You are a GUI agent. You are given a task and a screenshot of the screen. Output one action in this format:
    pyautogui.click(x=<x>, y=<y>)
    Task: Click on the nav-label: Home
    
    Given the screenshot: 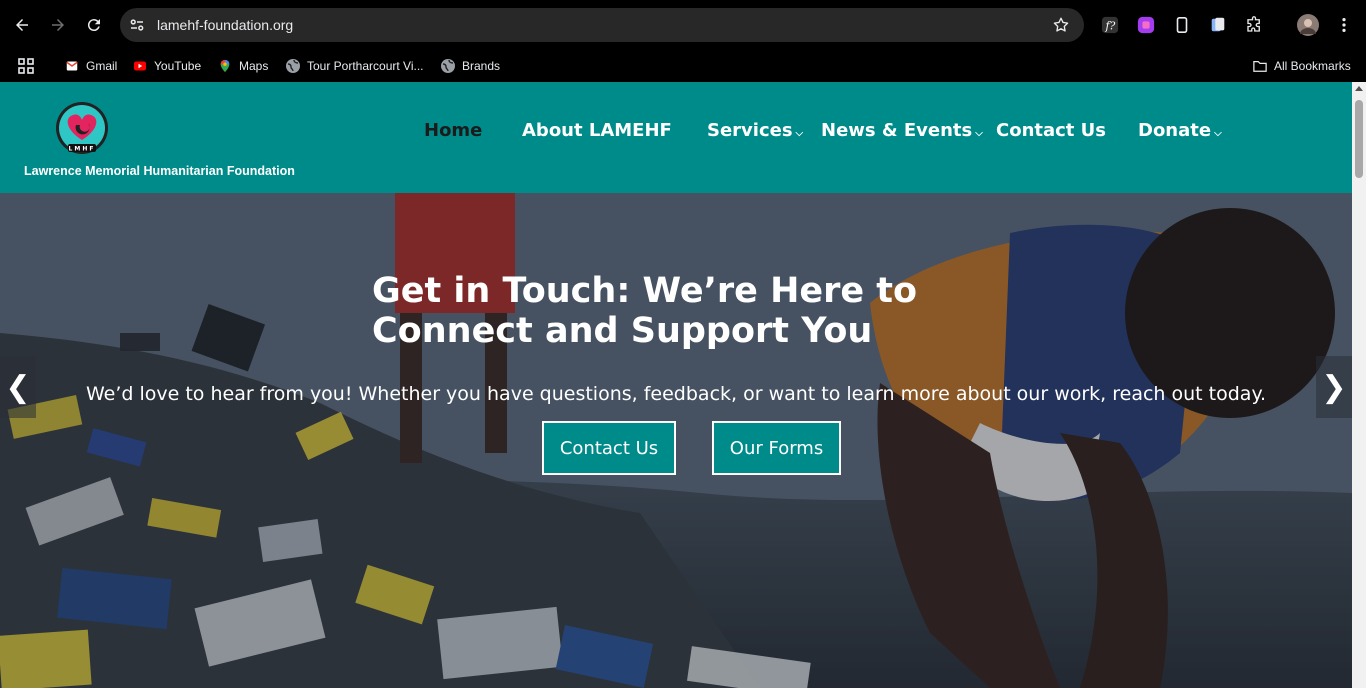 What is the action you would take?
    pyautogui.click(x=453, y=130)
    